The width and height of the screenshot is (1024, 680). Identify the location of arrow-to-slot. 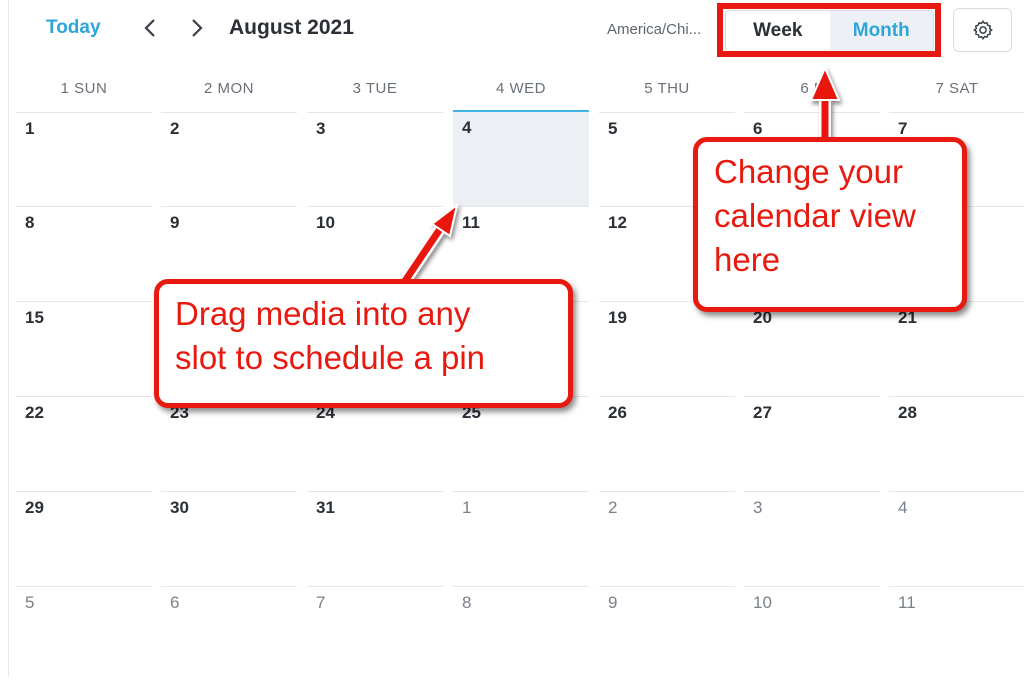
(429, 243).